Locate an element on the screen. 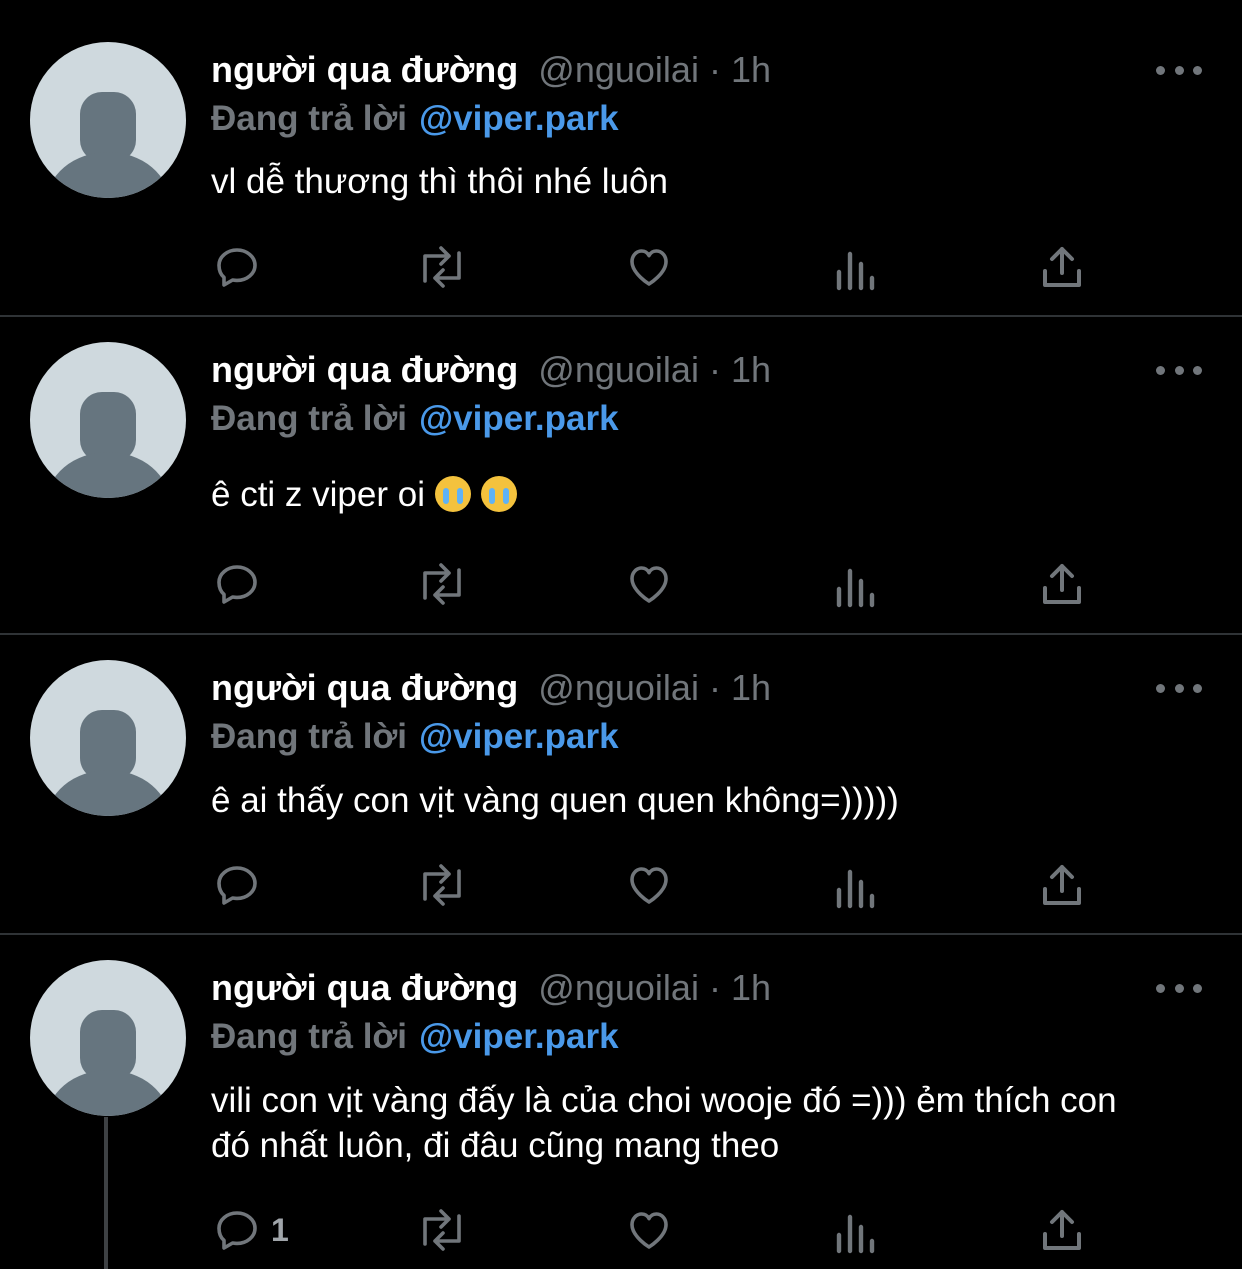 The image size is (1242, 1269). tweet-text: ê cti z viper oi is located at coordinates (318, 494).